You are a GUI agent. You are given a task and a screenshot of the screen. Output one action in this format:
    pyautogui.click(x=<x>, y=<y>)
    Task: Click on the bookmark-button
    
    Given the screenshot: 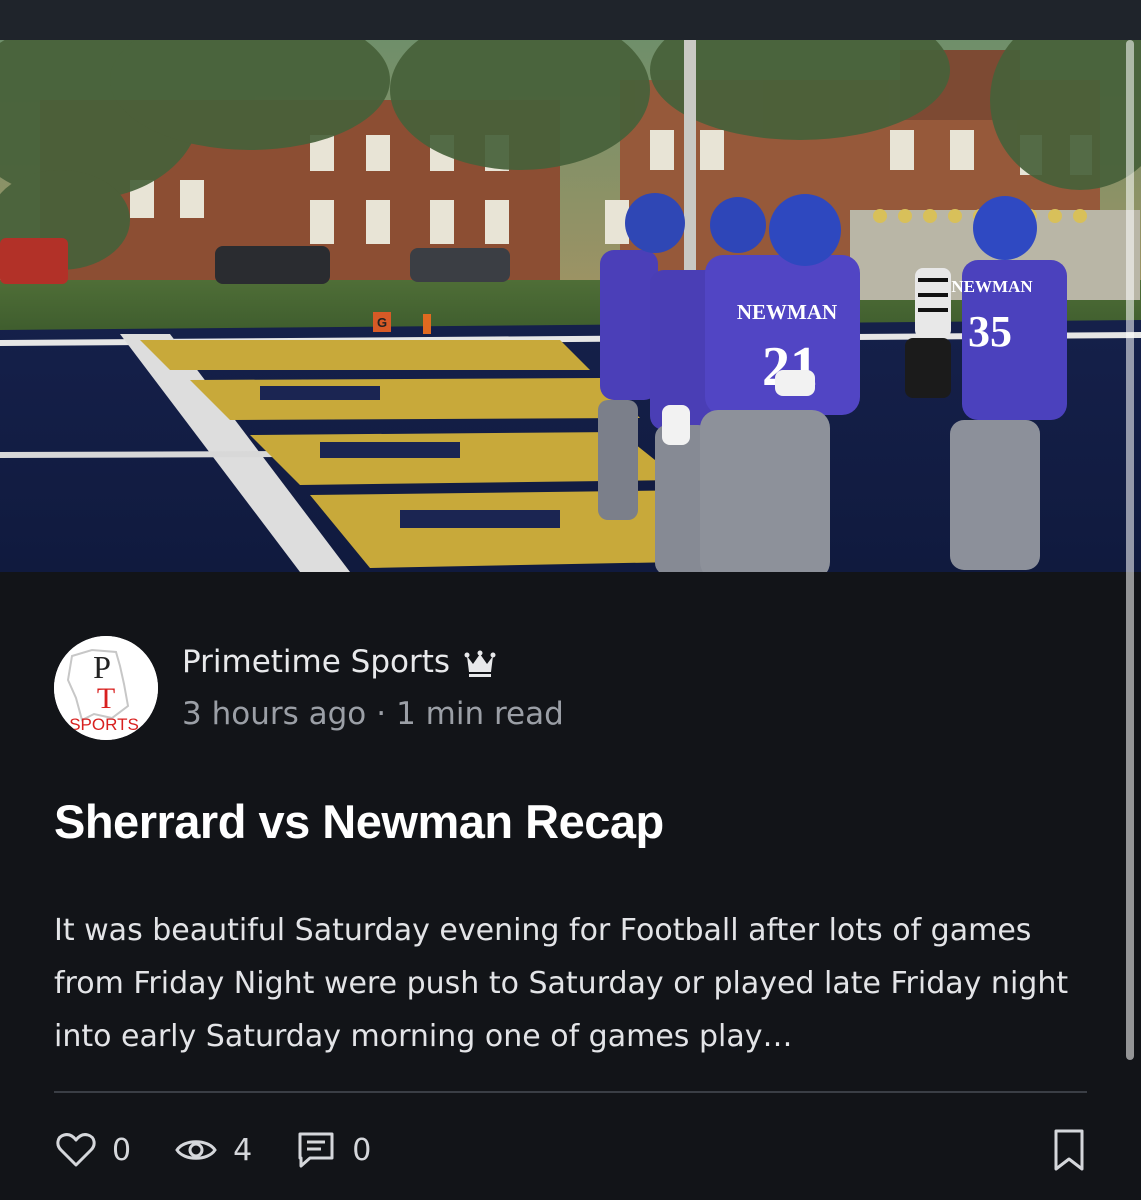 What is the action you would take?
    pyautogui.click(x=1069, y=1150)
    